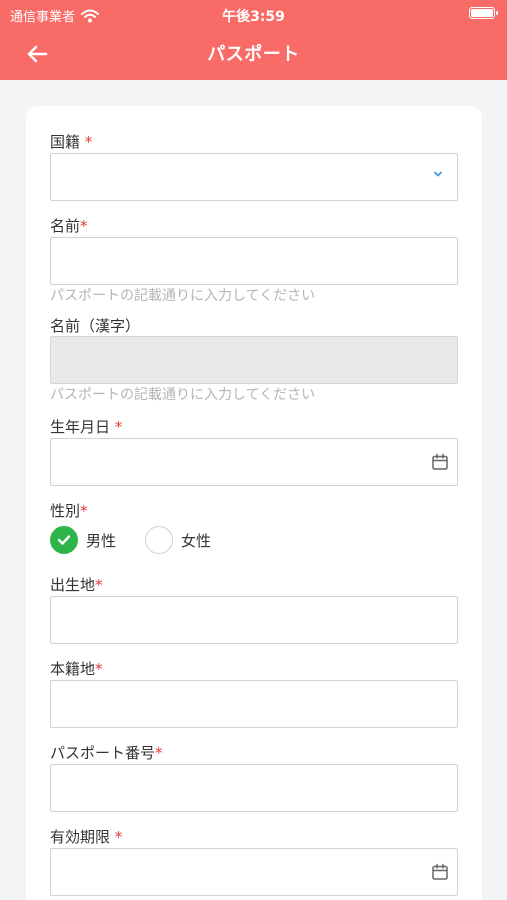  I want to click on expiry-field, so click(254, 872).